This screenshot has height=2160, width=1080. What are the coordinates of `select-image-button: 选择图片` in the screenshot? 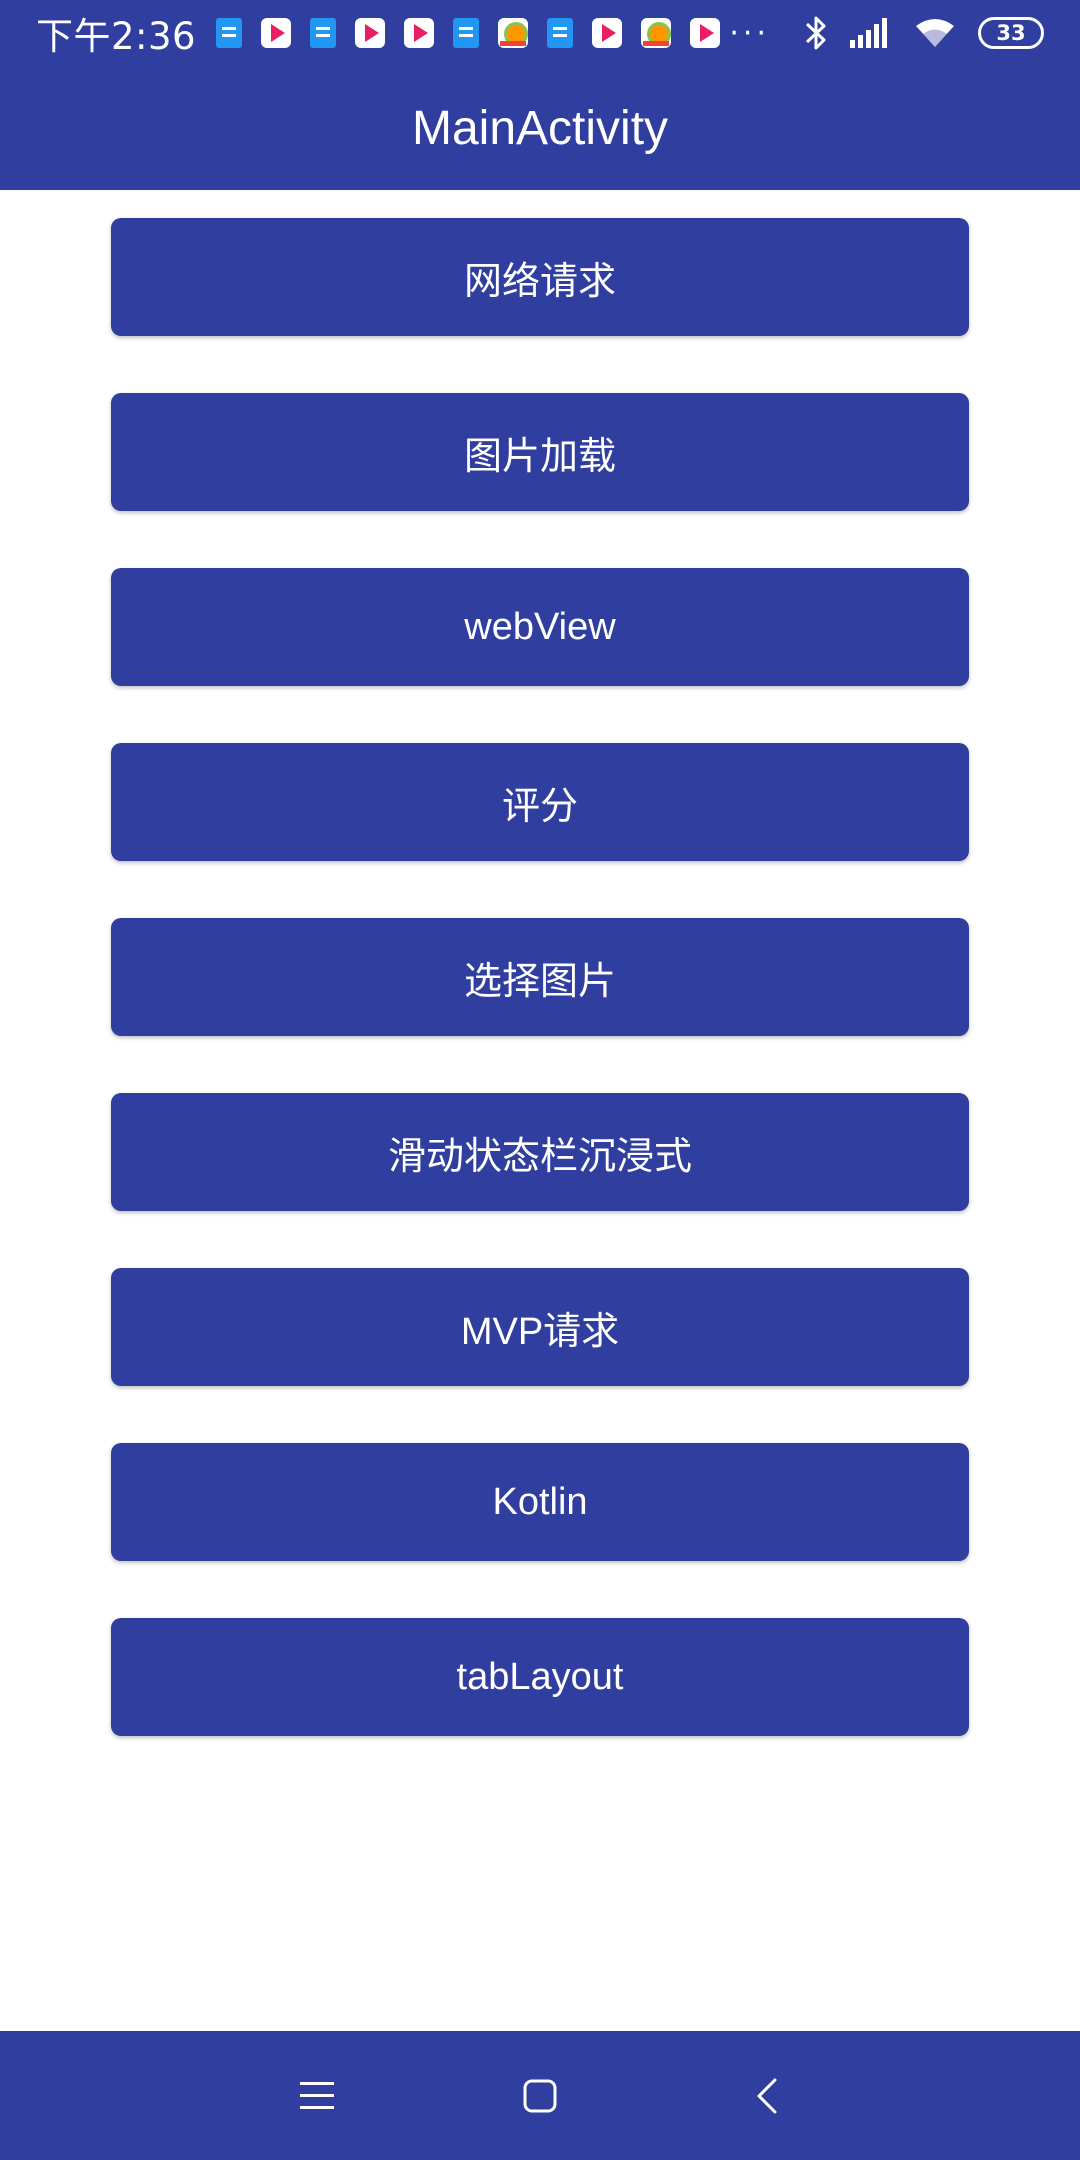 It's located at (540, 977).